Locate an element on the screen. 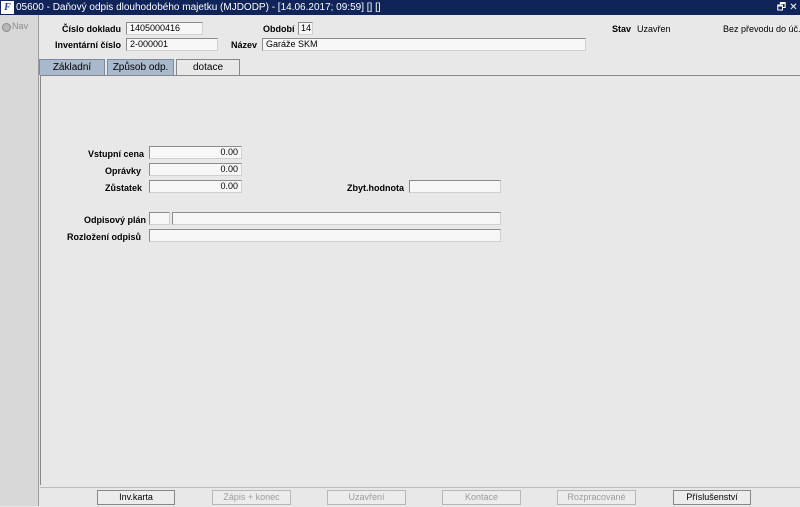  nazev-field: Garáže SKM is located at coordinates (424, 44).